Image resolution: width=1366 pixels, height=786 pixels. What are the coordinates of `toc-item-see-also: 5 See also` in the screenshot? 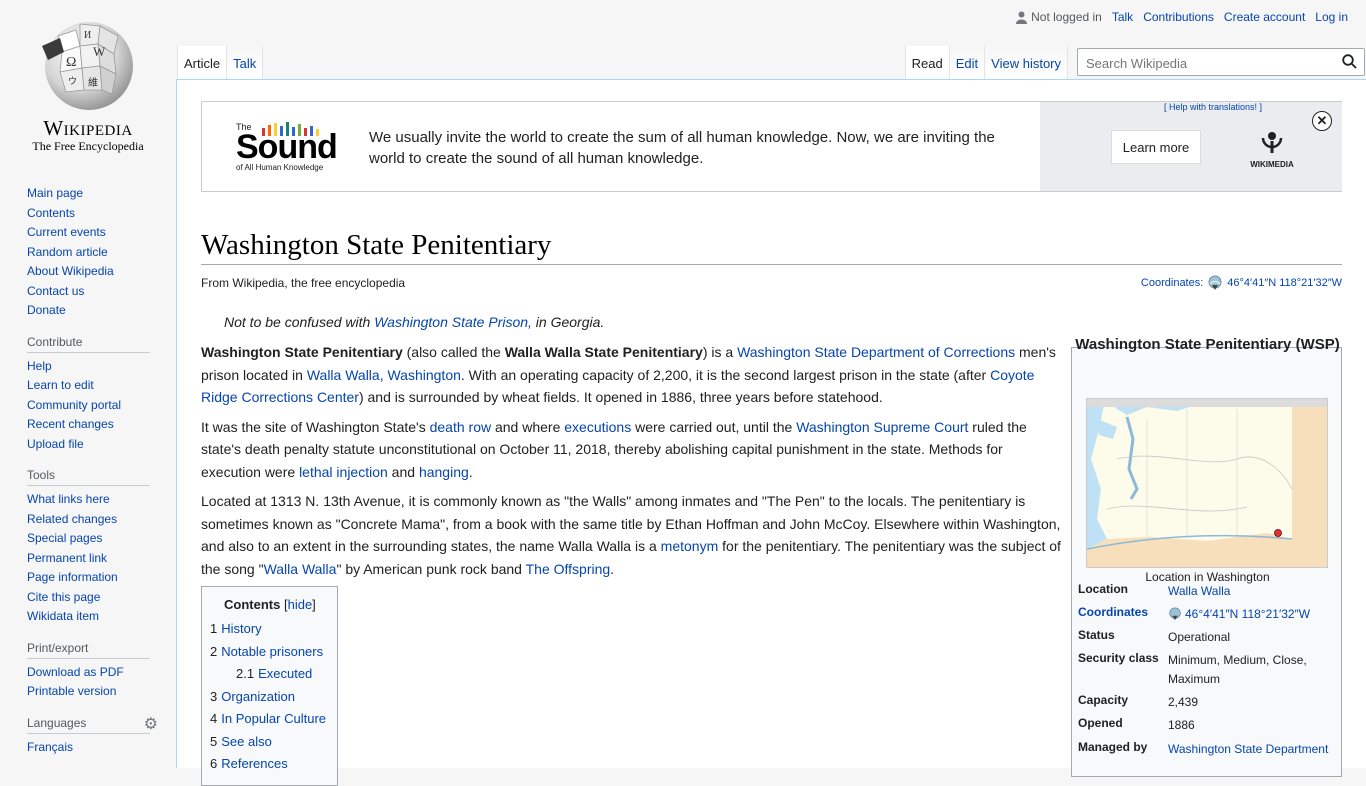 It's located at (273, 742).